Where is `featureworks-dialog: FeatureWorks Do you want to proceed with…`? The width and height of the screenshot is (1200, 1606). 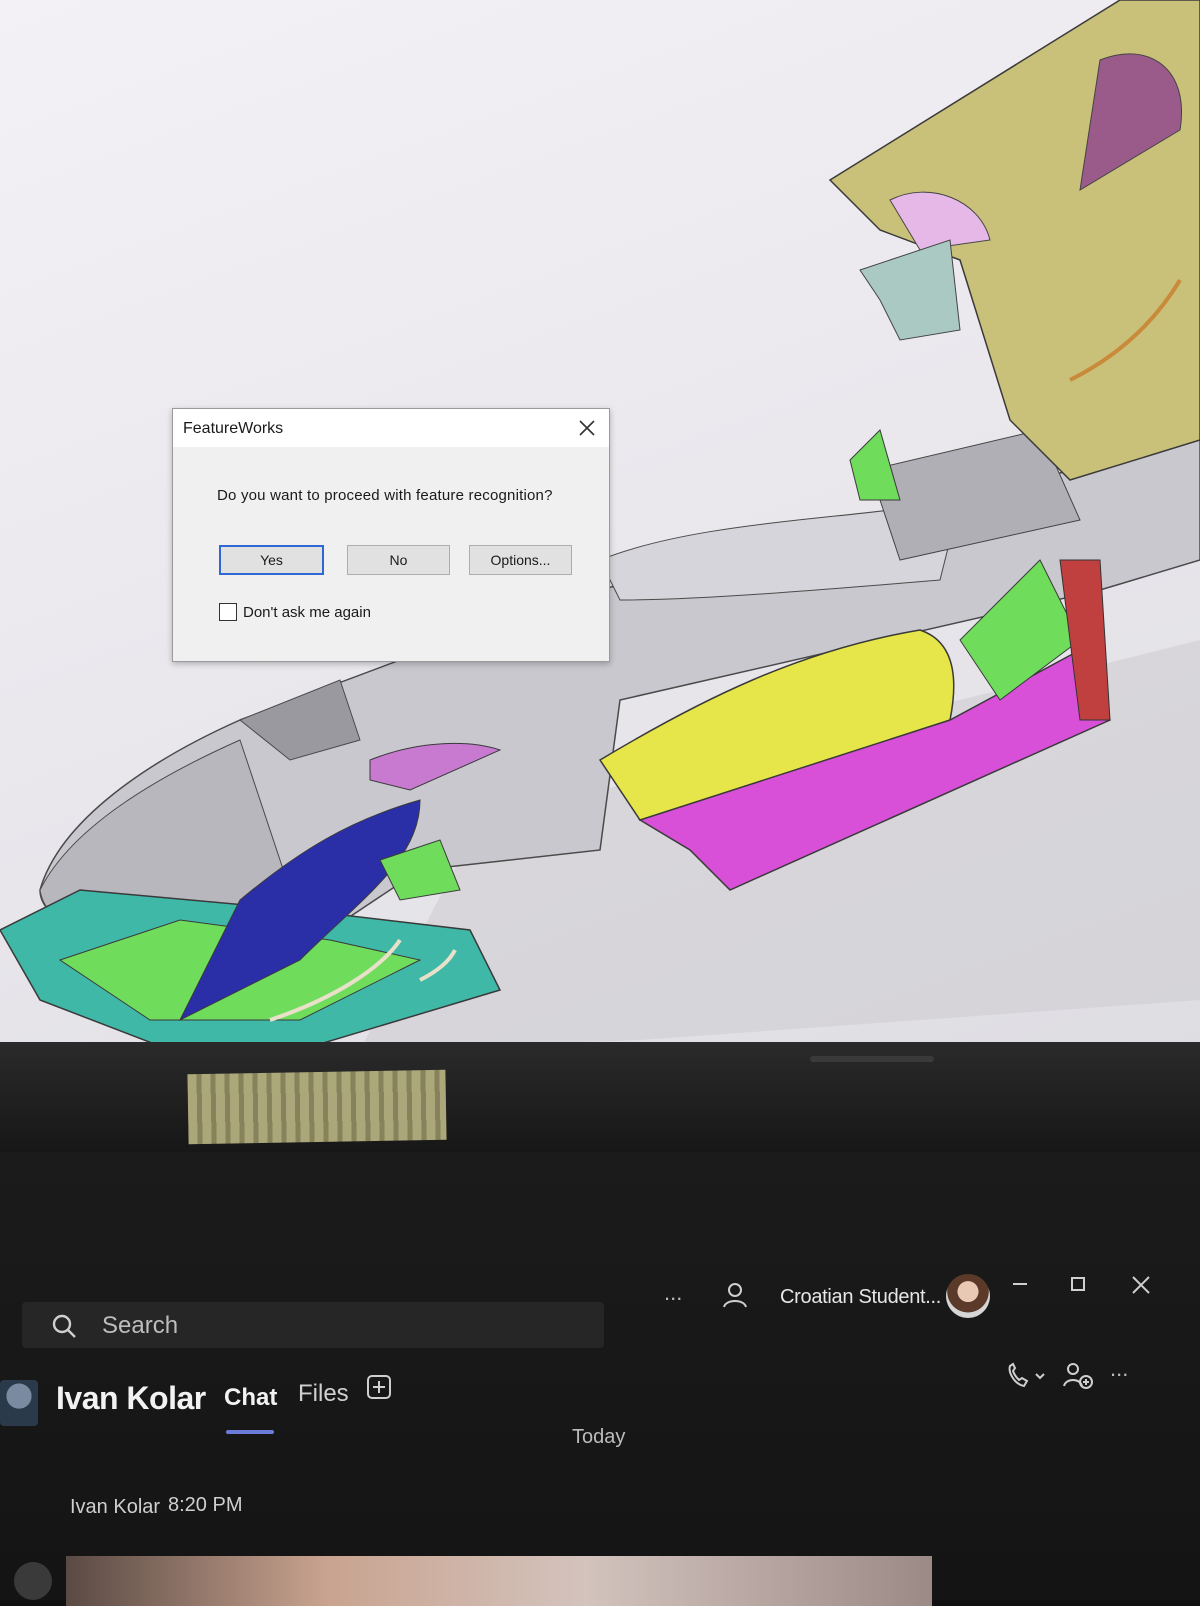
featureworks-dialog: FeatureWorks Do you want to proceed with… is located at coordinates (391, 535).